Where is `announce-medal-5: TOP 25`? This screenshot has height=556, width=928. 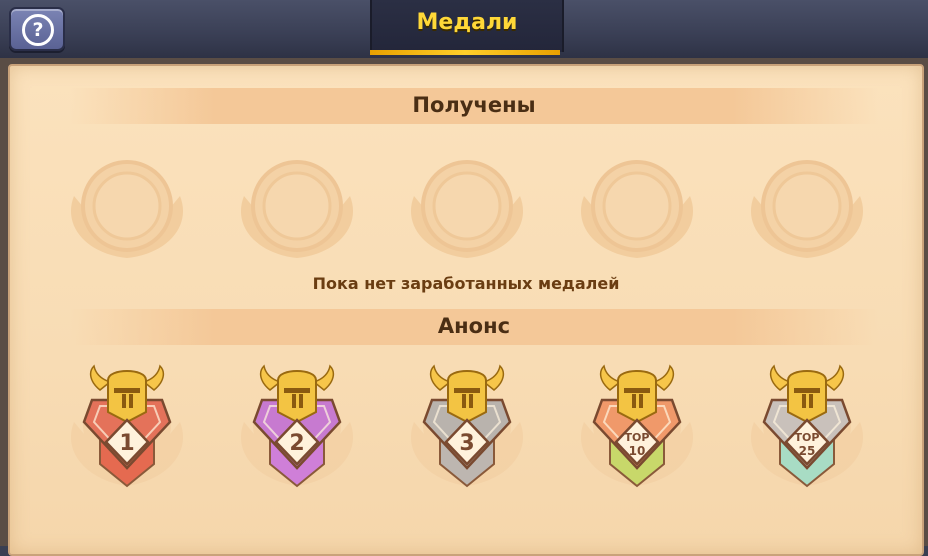 announce-medal-5: TOP 25 is located at coordinates (807, 425).